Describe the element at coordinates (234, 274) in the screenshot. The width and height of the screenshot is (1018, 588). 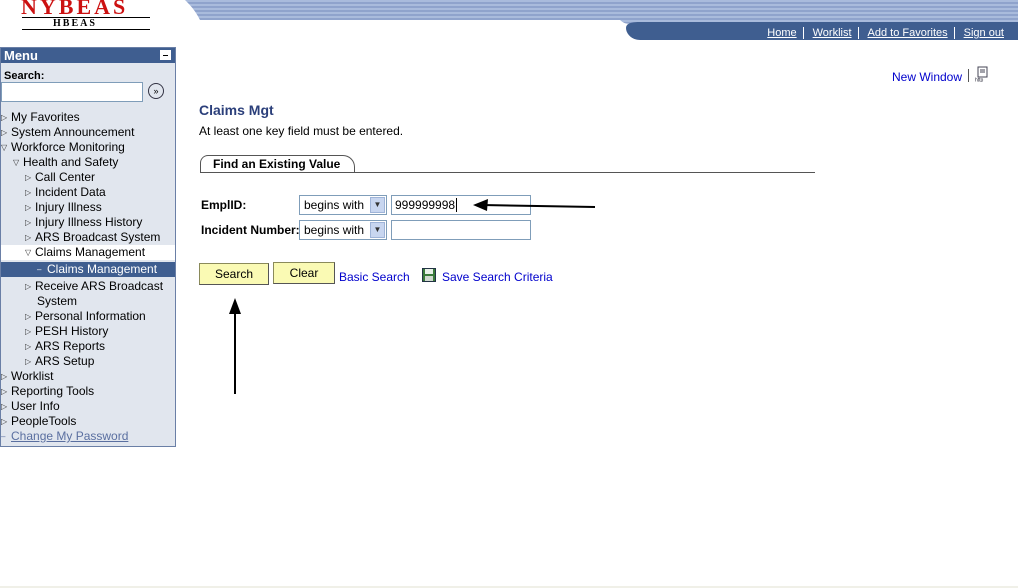
I see `search-button: Search` at that location.